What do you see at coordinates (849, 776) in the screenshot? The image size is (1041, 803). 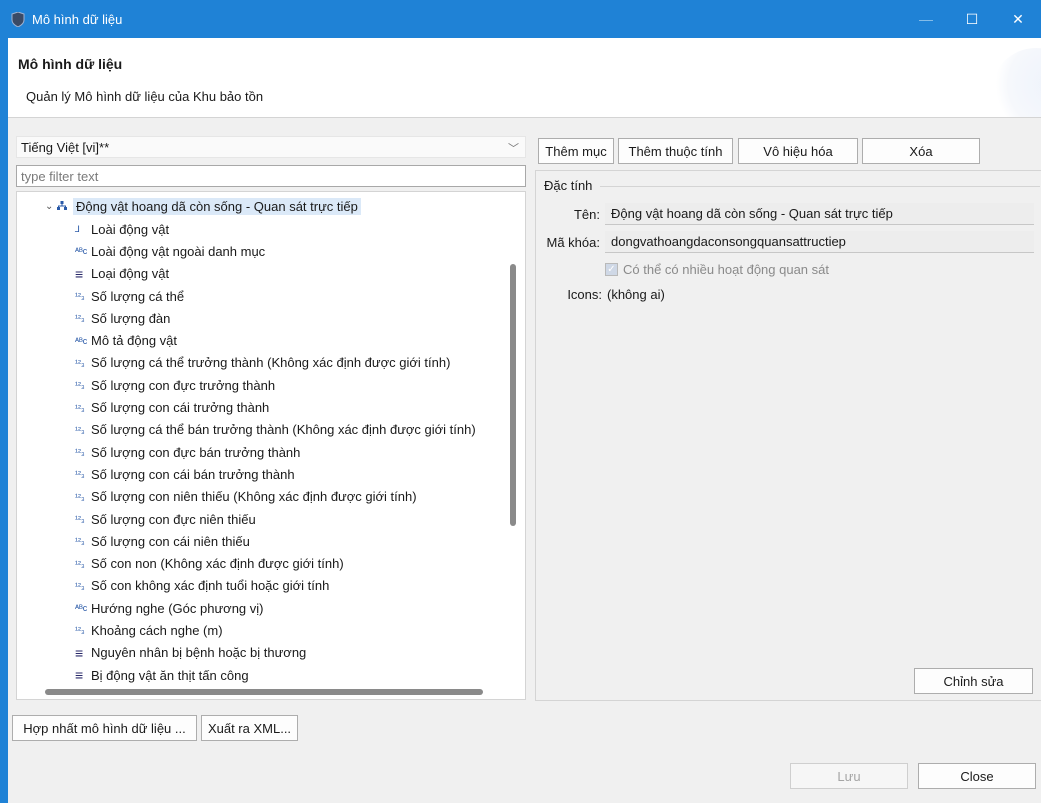 I see `save-button: Lưu` at bounding box center [849, 776].